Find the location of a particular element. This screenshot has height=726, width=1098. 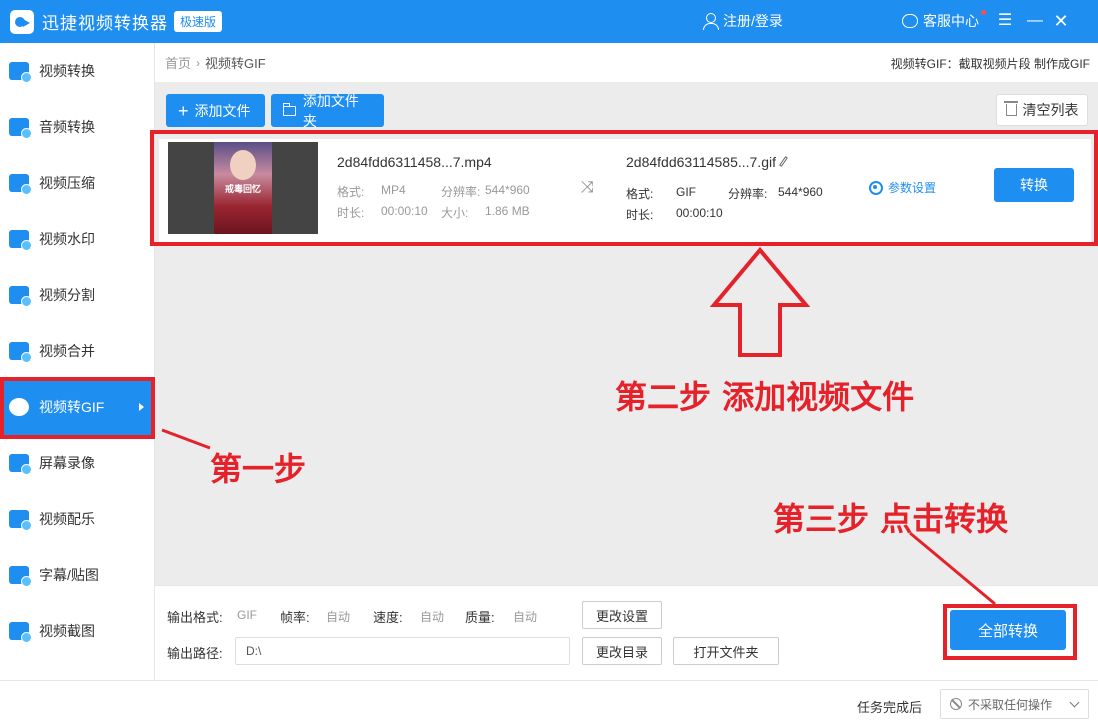

video-watermark-icon is located at coordinates (20, 240).